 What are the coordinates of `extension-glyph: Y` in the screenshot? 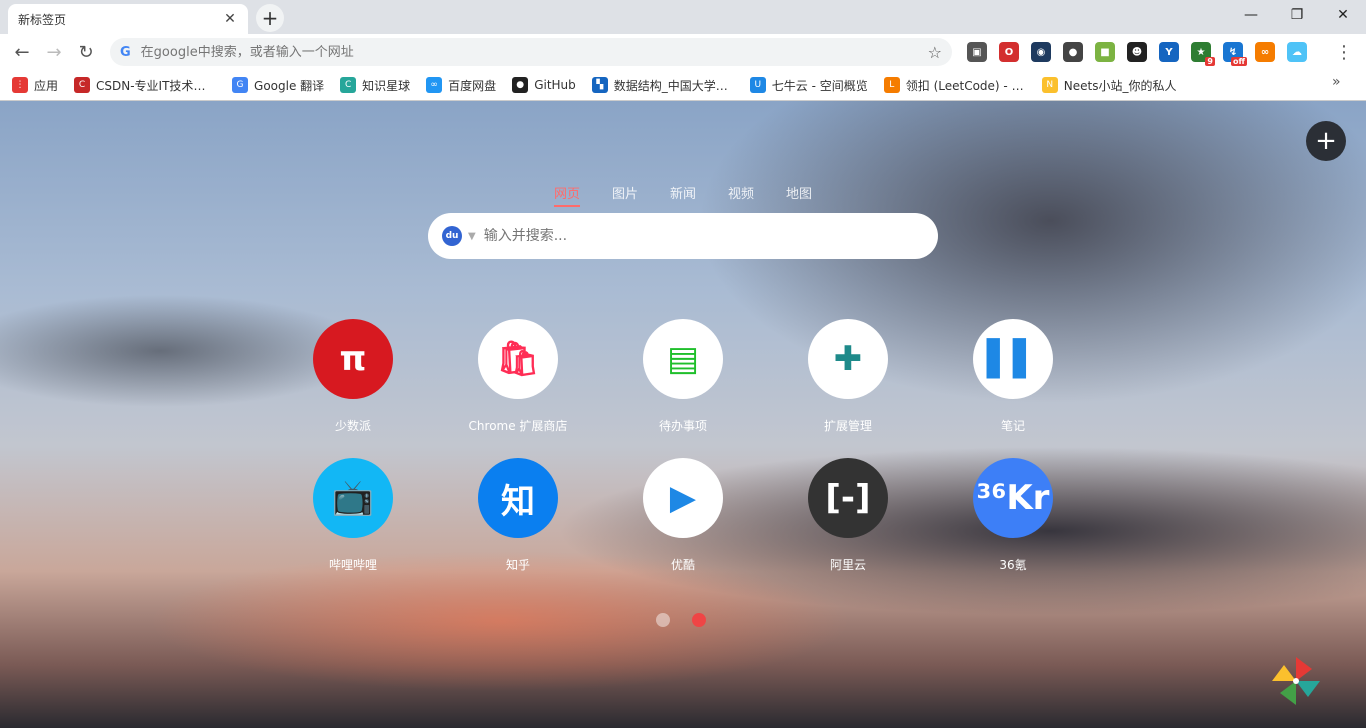 It's located at (1169, 52).